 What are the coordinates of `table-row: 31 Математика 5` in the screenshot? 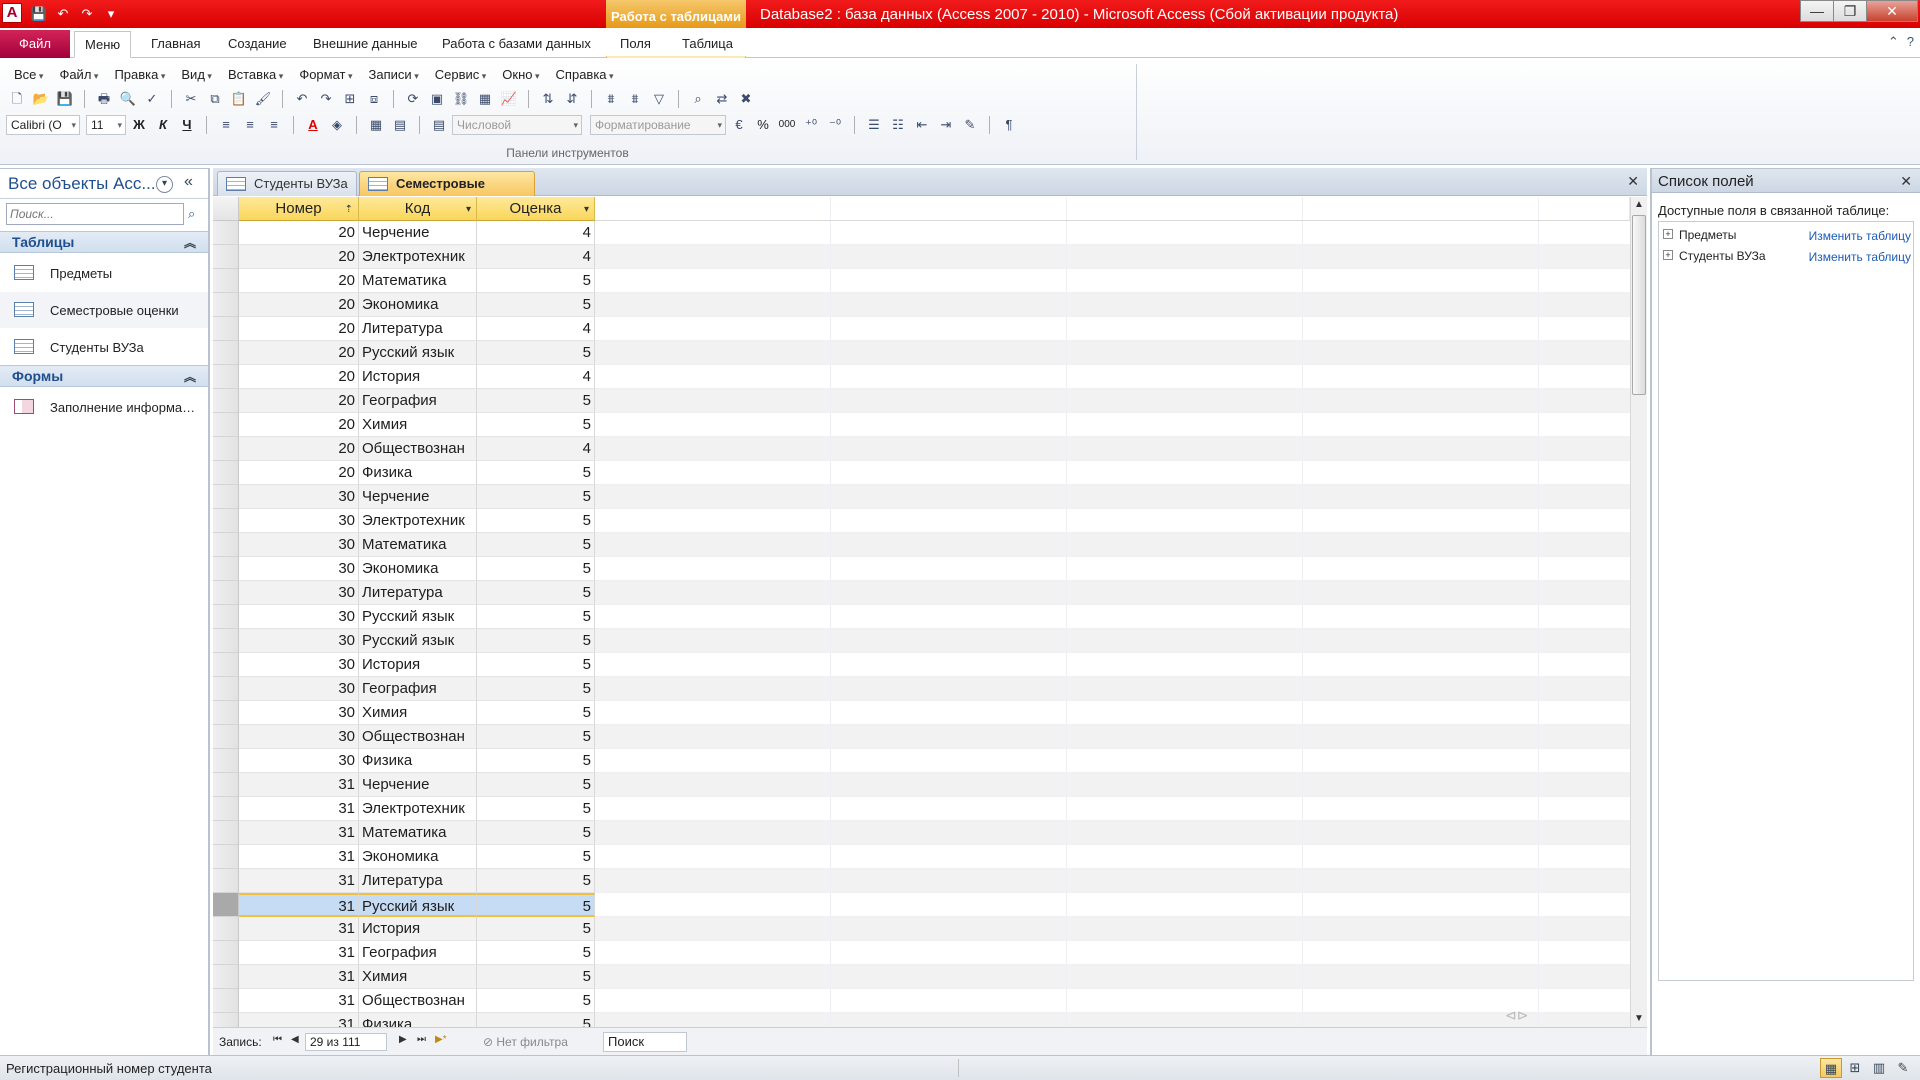 It's located at (921, 833).